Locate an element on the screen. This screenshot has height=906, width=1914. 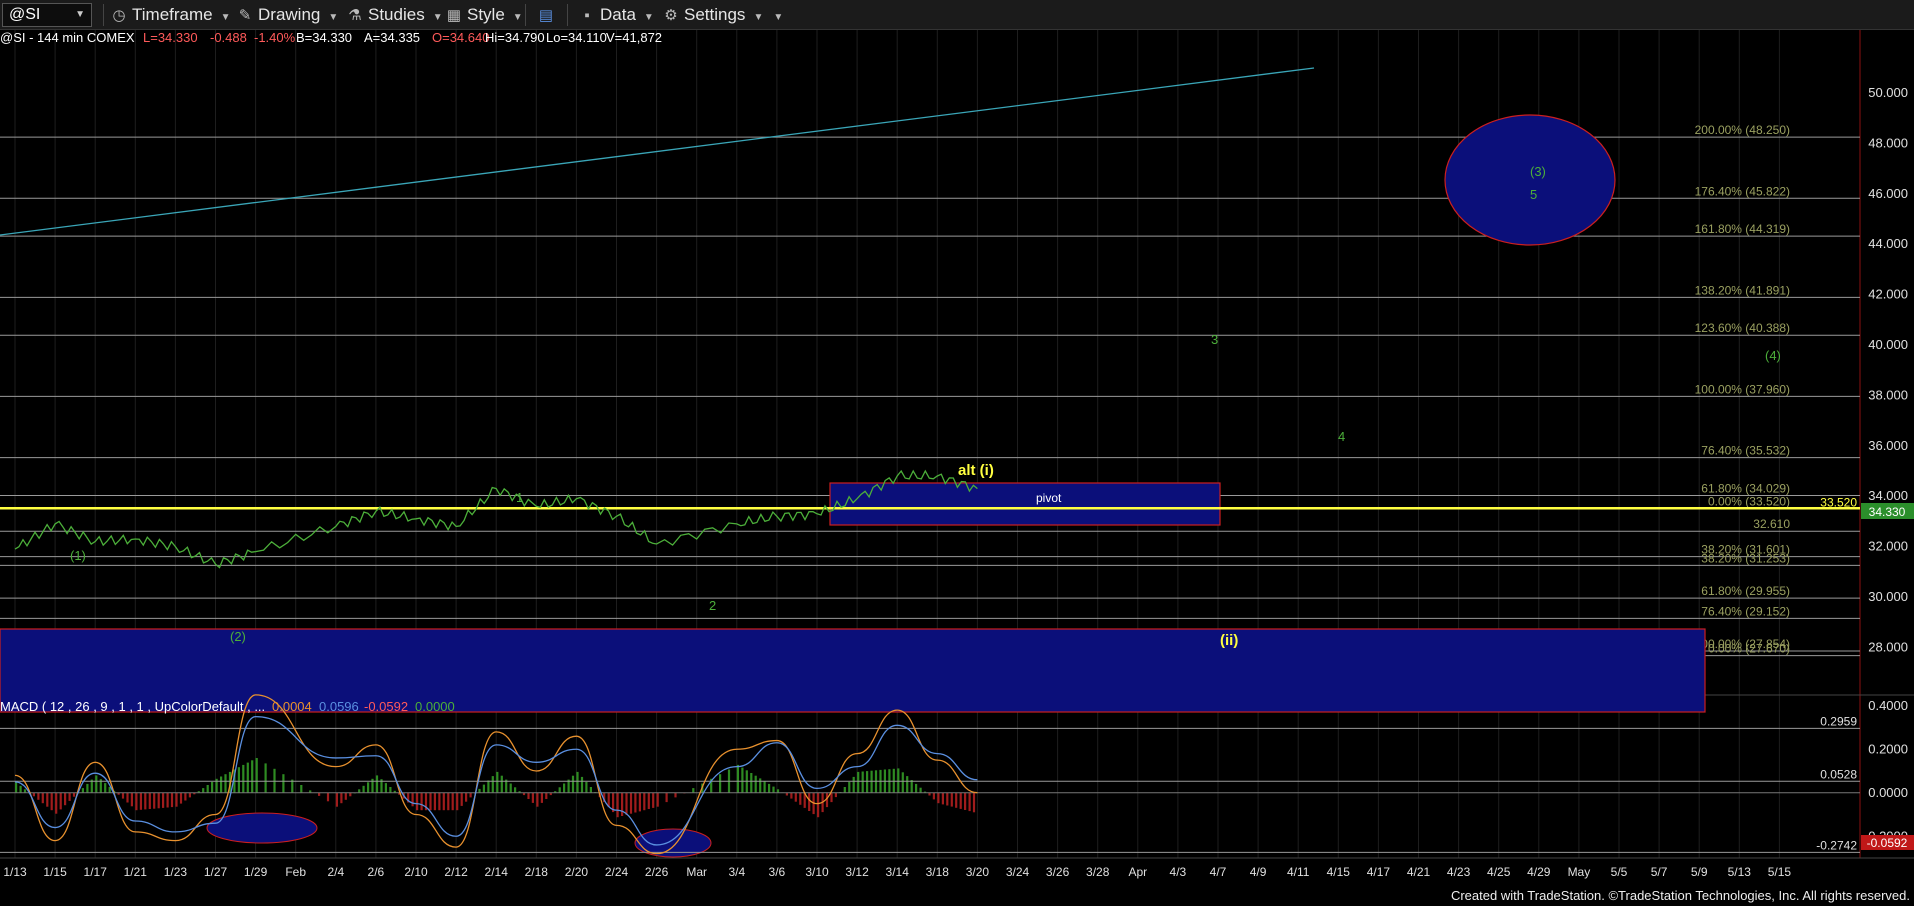
studies-menu: ⚗ Studies ▼ is located at coordinates (394, 15).